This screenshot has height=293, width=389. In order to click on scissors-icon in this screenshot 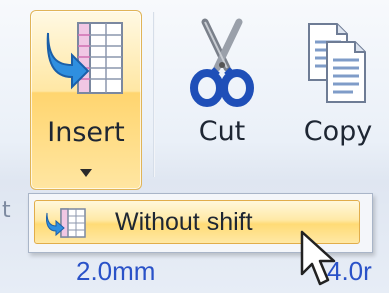, I will do `click(222, 66)`.